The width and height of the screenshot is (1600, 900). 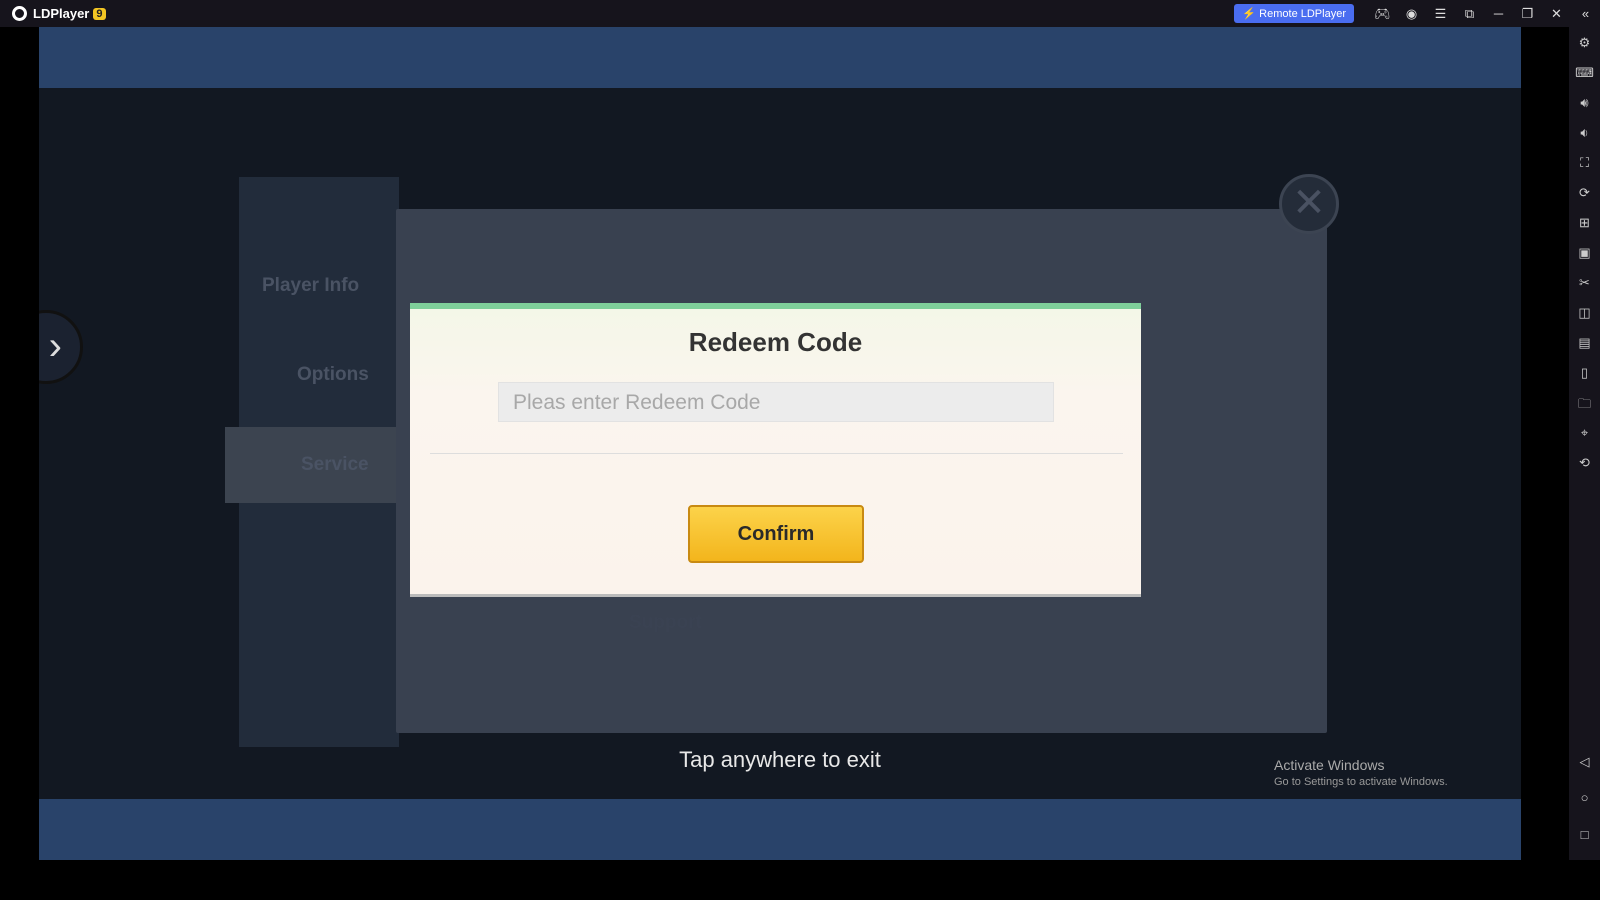 I want to click on volume-down-icon: 🔉︎, so click(x=1584, y=133).